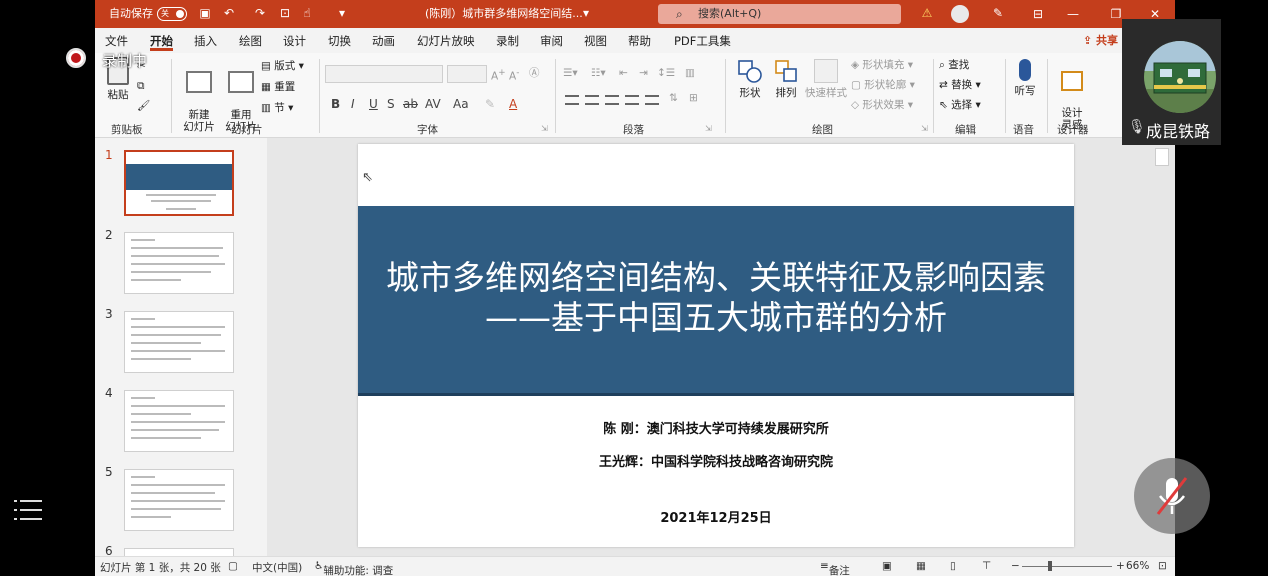  Describe the element at coordinates (1100, 40) in the screenshot. I see `share-button: ⇪ 共享` at that location.